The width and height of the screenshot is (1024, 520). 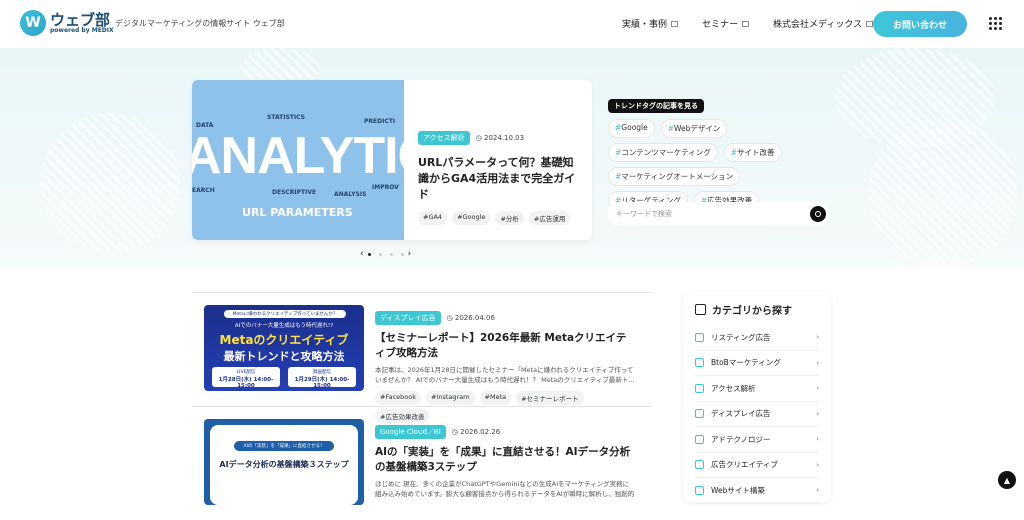 What do you see at coordinates (398, 398) in the screenshot?
I see `tag: #Facebook` at bounding box center [398, 398].